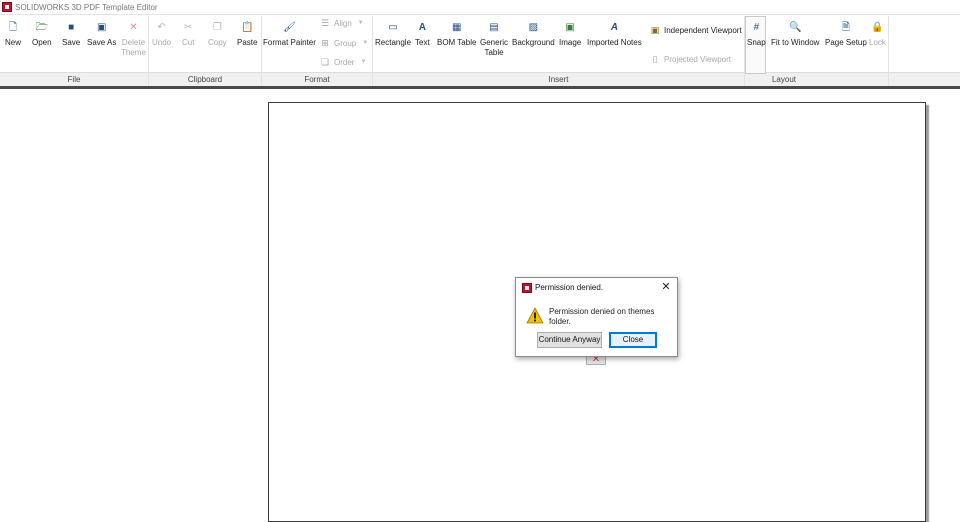 The height and width of the screenshot is (522, 960). I want to click on paste-label: Paste, so click(247, 42).